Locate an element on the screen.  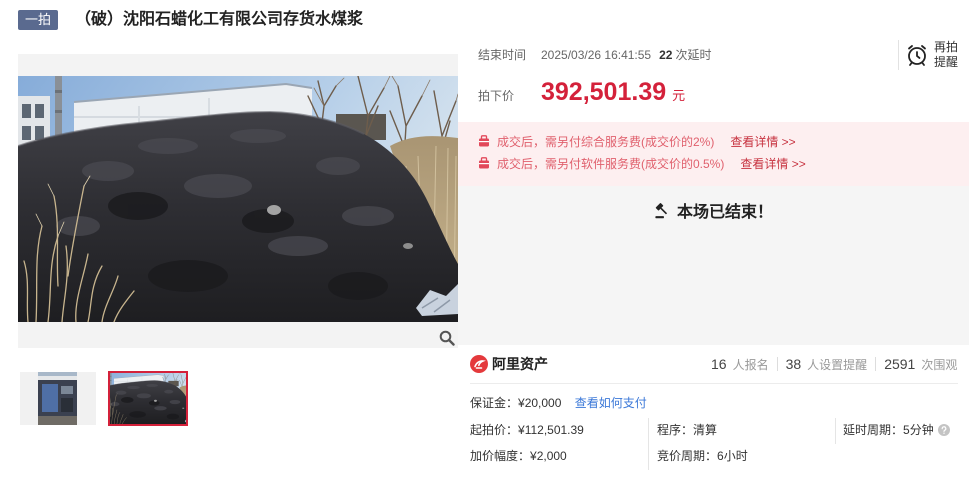
start-price: 起拍价：¥112,501.39 is located at coordinates (527, 430).